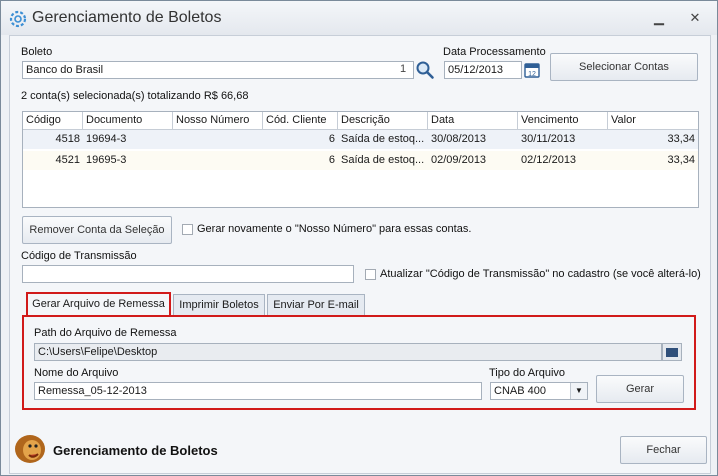 The width and height of the screenshot is (718, 476). I want to click on lion-logo-icon, so click(30, 449).